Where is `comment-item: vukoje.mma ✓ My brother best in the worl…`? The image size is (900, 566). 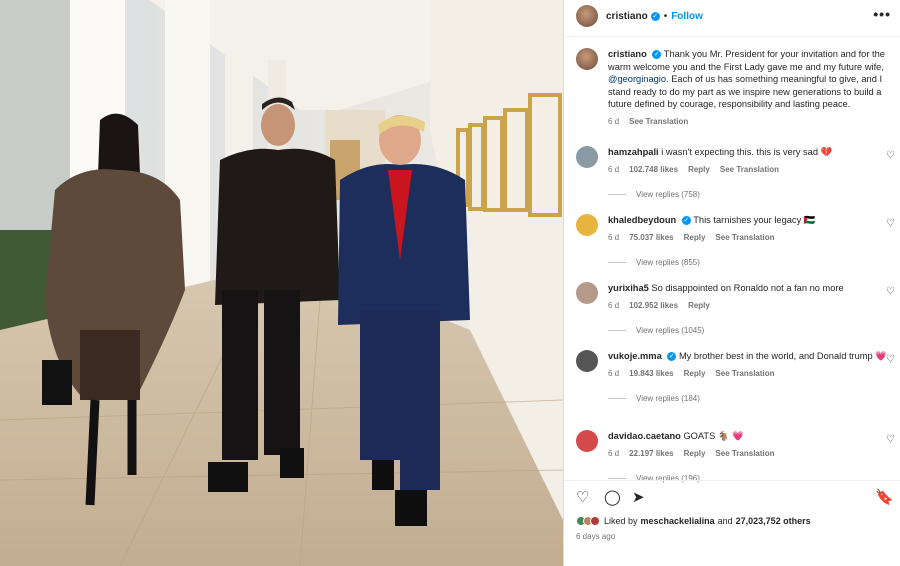
comment-item: vukoje.mma ✓ My brother best in the worl… is located at coordinates (738, 376).